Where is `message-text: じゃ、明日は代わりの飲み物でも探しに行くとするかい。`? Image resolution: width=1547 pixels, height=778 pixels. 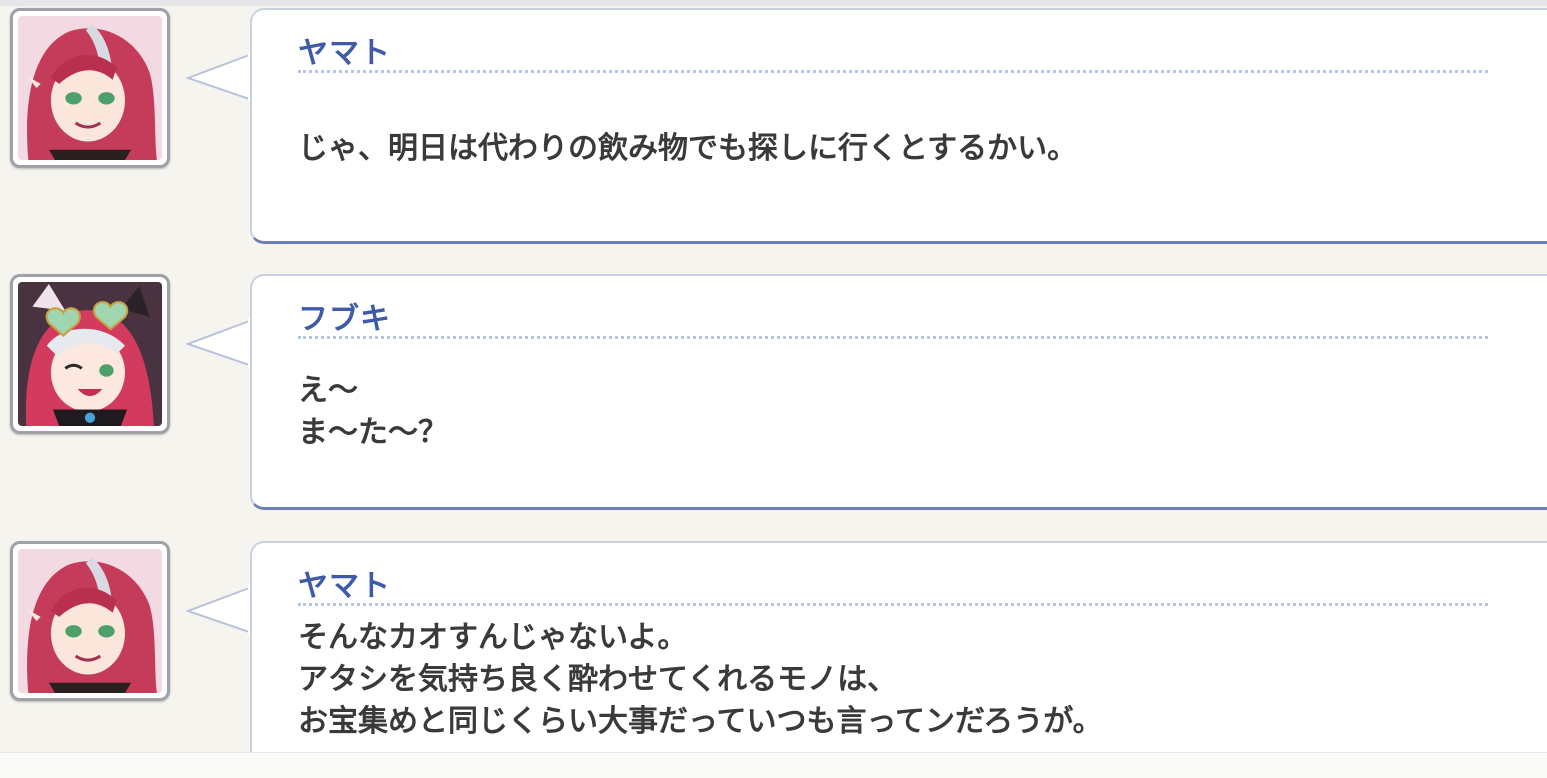 message-text: じゃ、明日は代わりの飲み物でも探しに行くとするかい。 is located at coordinates (688, 148).